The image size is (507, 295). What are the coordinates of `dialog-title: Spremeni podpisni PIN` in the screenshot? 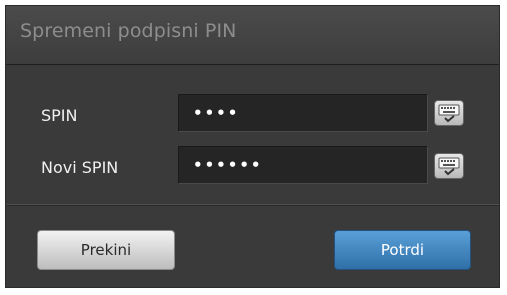 It's located at (128, 31).